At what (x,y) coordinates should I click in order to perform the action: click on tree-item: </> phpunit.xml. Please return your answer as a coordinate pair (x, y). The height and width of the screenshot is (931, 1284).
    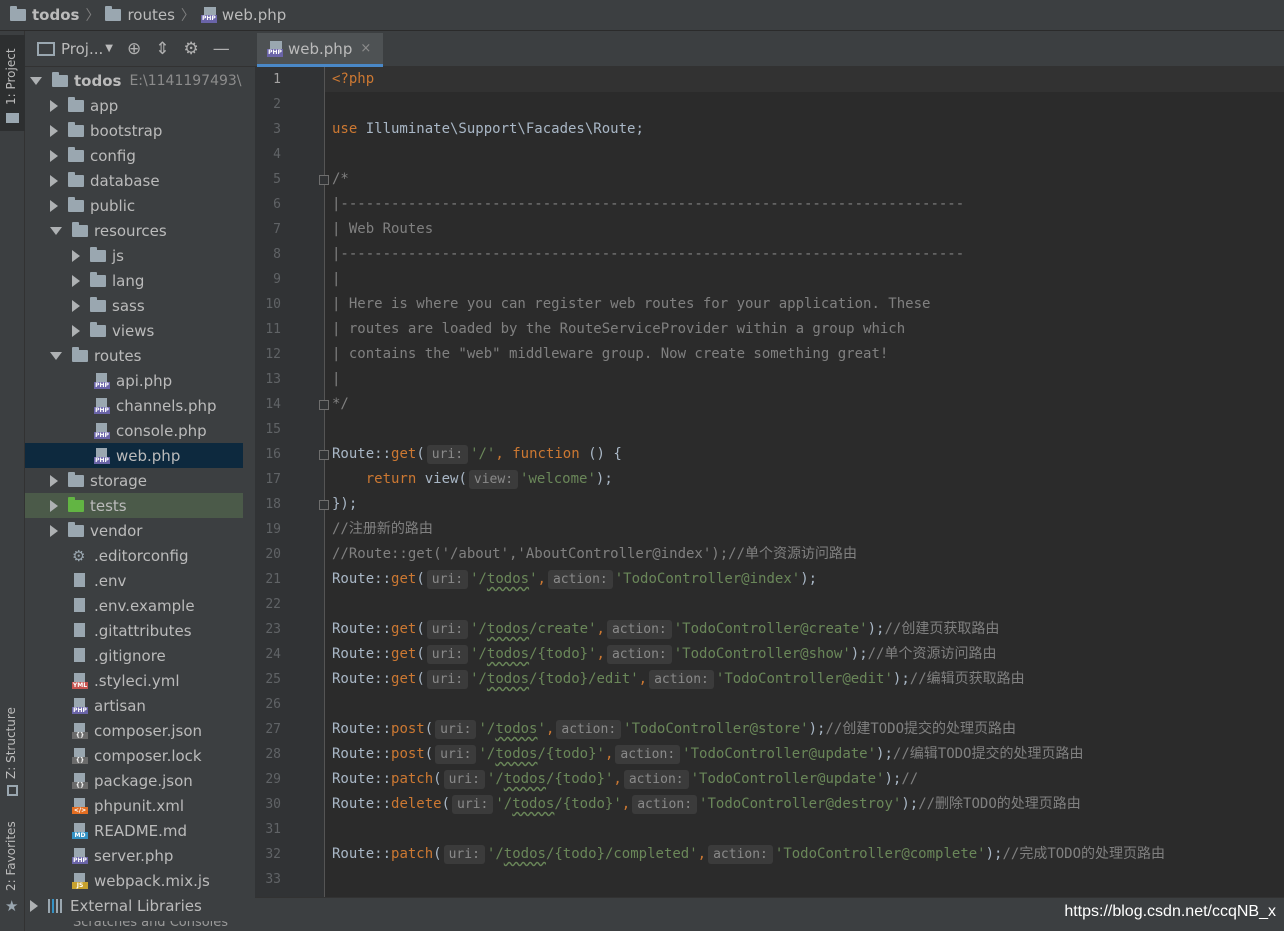
    Looking at the image, I should click on (134, 805).